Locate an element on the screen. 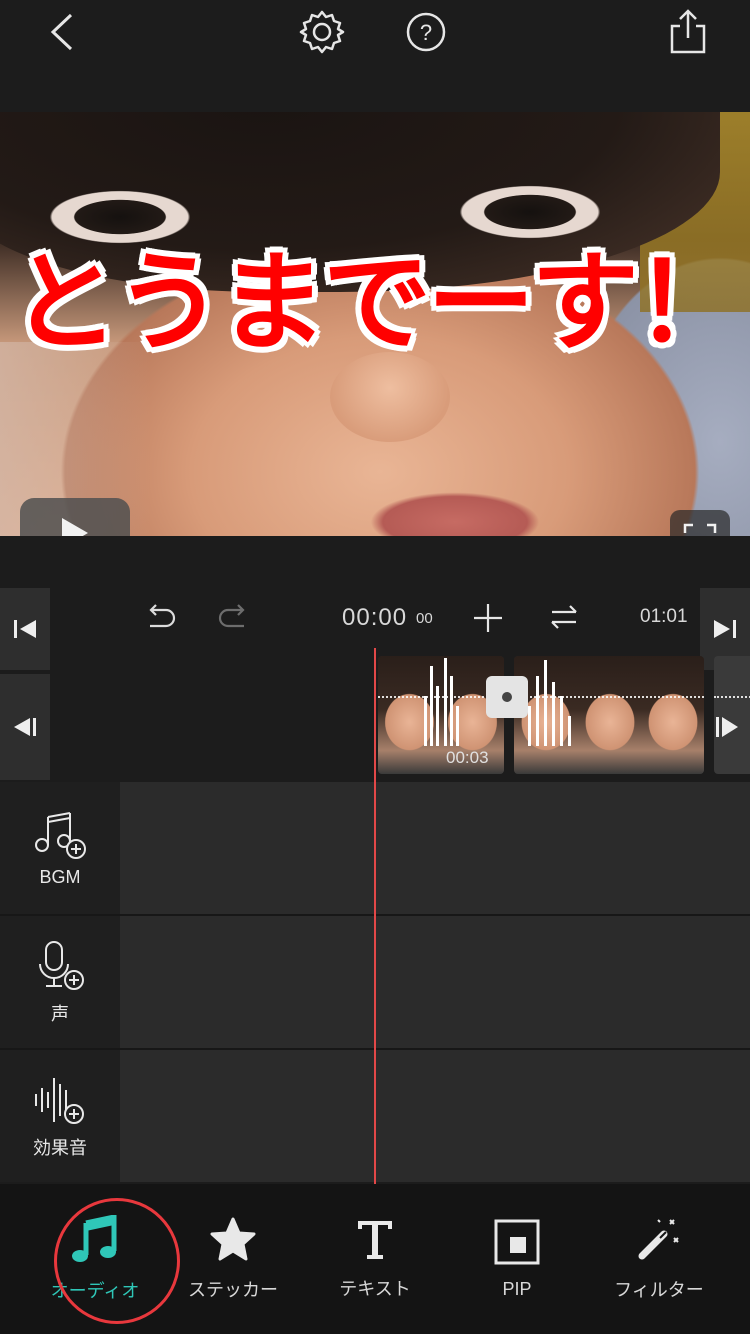 The height and width of the screenshot is (1334, 750). tab-audio: オーディオ is located at coordinates (100, 1259).